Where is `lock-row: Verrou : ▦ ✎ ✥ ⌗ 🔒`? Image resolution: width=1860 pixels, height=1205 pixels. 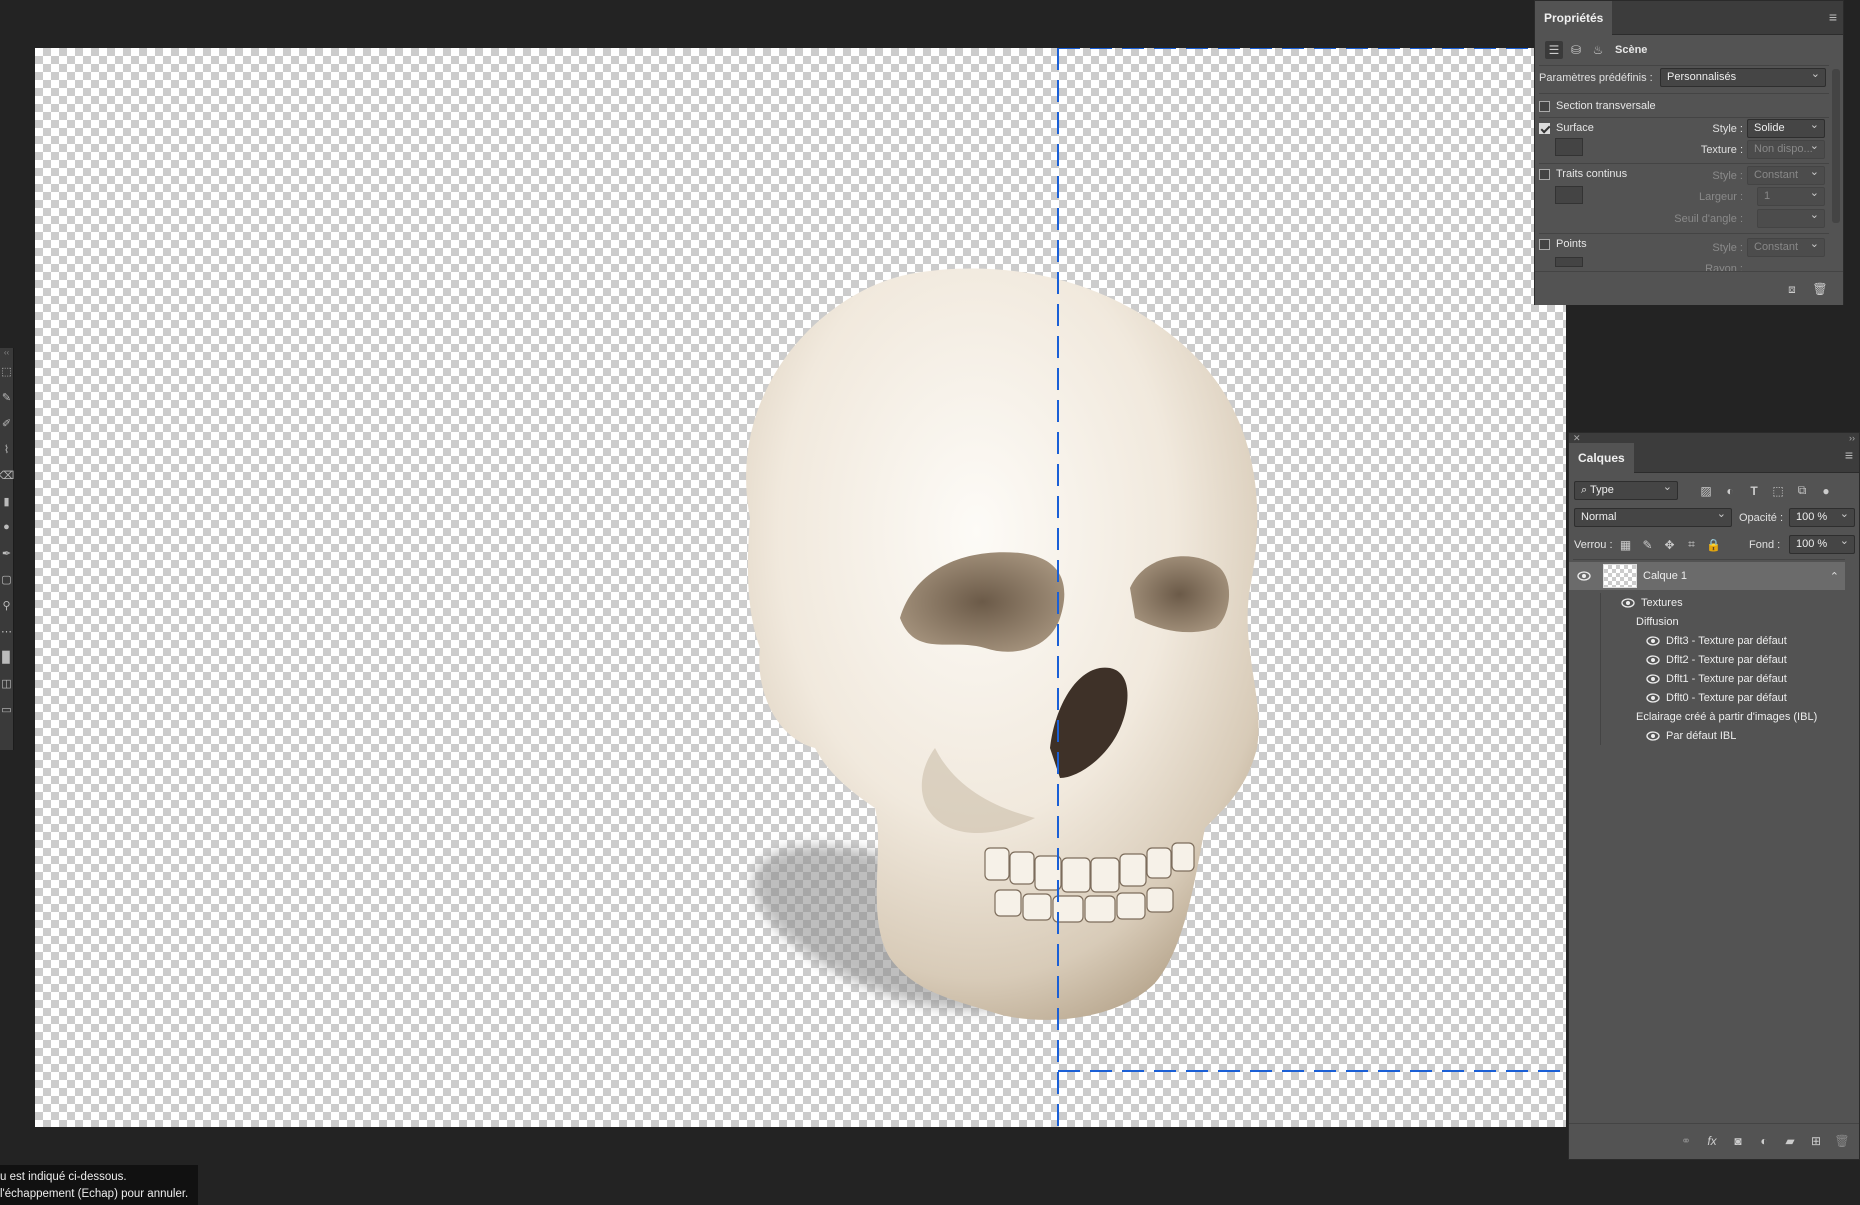 lock-row: Verrou : ▦ ✎ ✥ ⌗ 🔒 is located at coordinates (1648, 544).